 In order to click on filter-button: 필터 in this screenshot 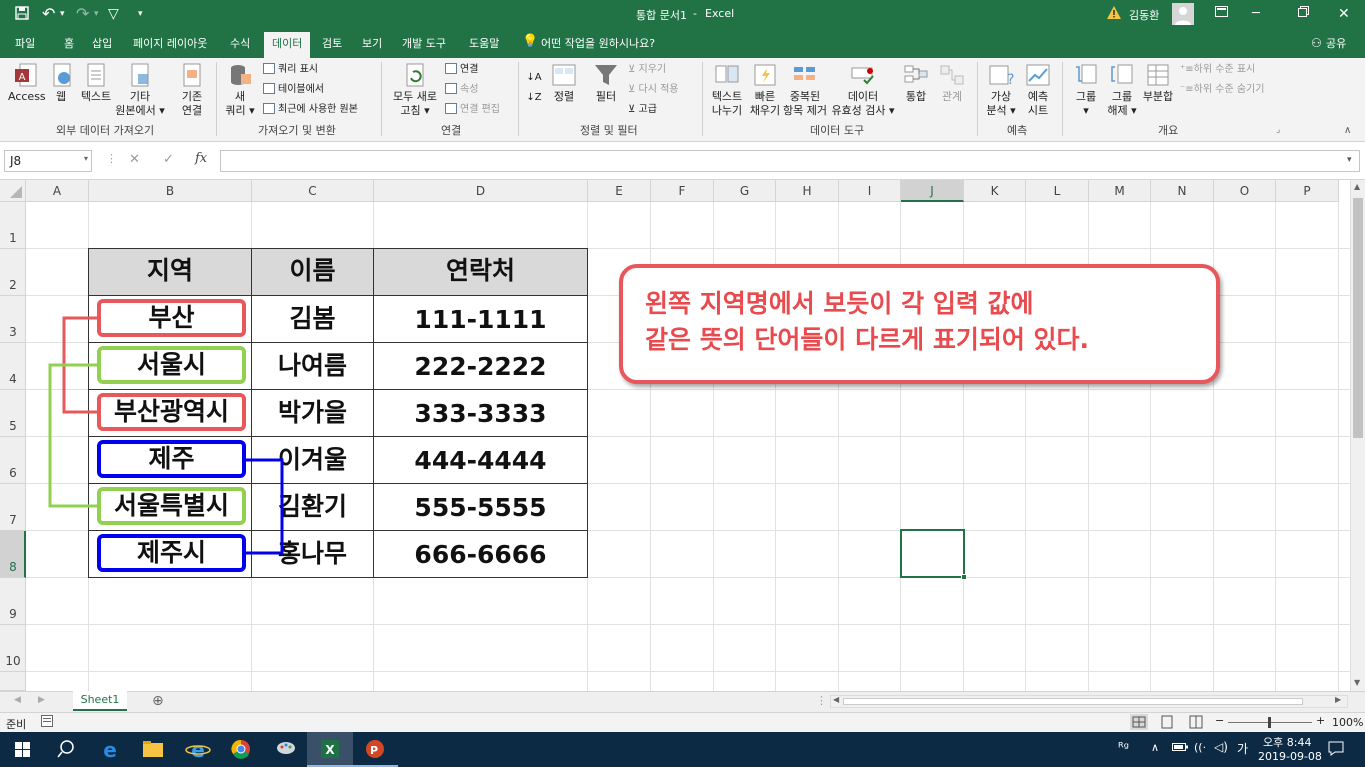, I will do `click(606, 83)`.